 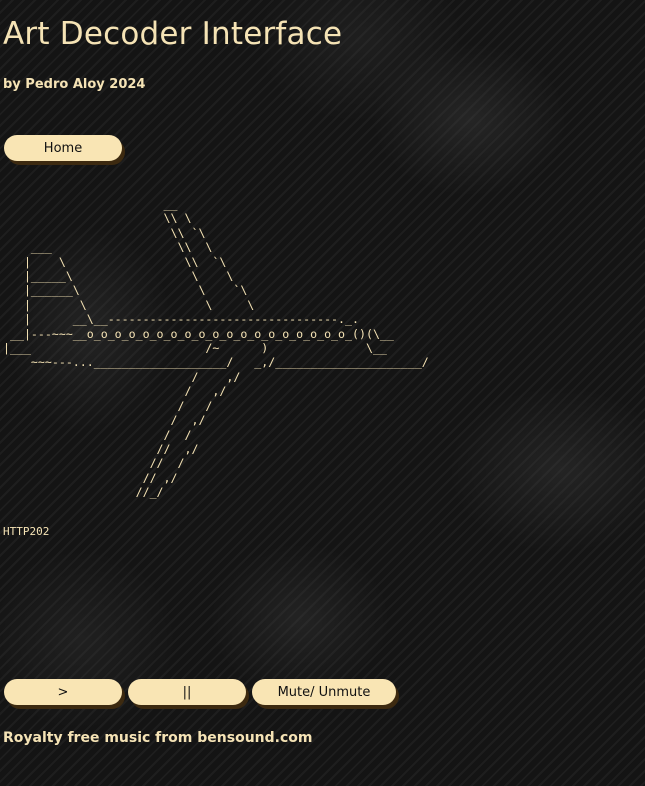 I want to click on music-credit-text: Royalty free music from bensound.com, so click(x=158, y=738).